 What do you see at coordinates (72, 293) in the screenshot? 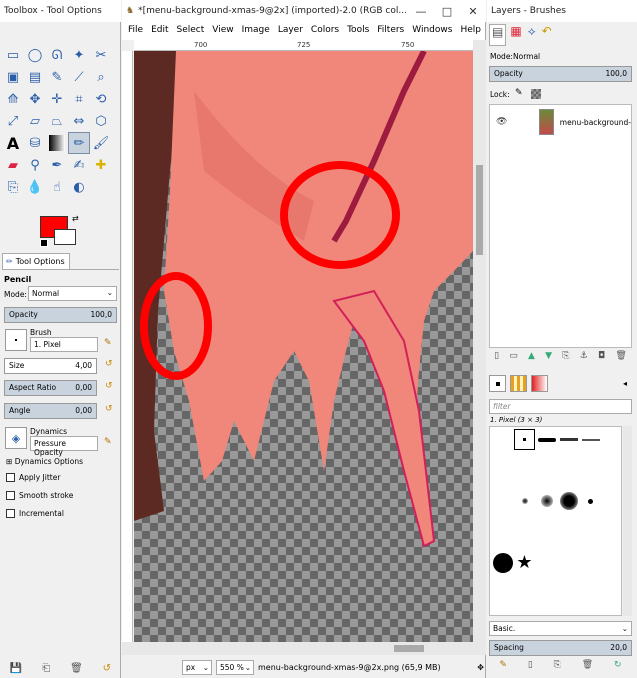
I see `mode-select: Normal ⌄` at bounding box center [72, 293].